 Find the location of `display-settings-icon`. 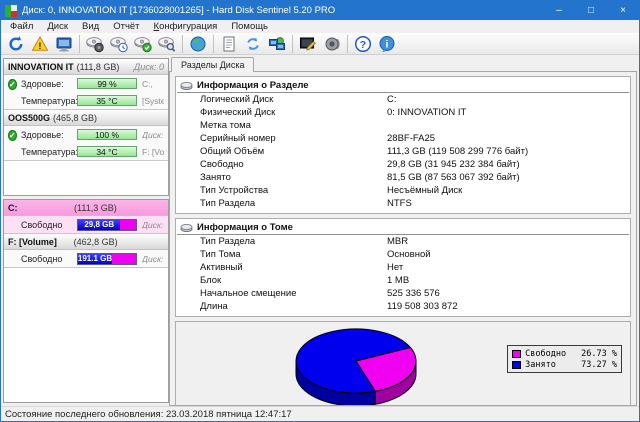

display-settings-icon is located at coordinates (308, 44).